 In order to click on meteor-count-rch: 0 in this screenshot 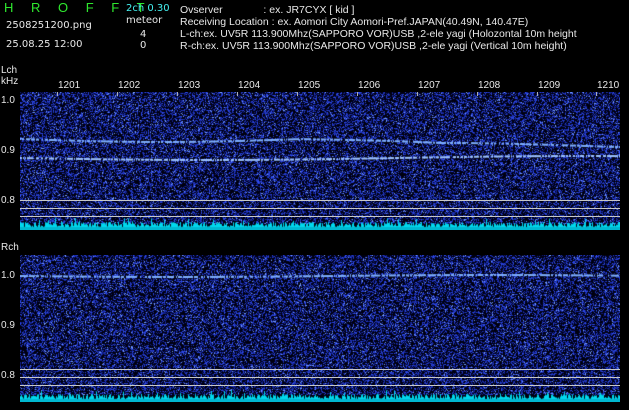, I will do `click(143, 45)`.